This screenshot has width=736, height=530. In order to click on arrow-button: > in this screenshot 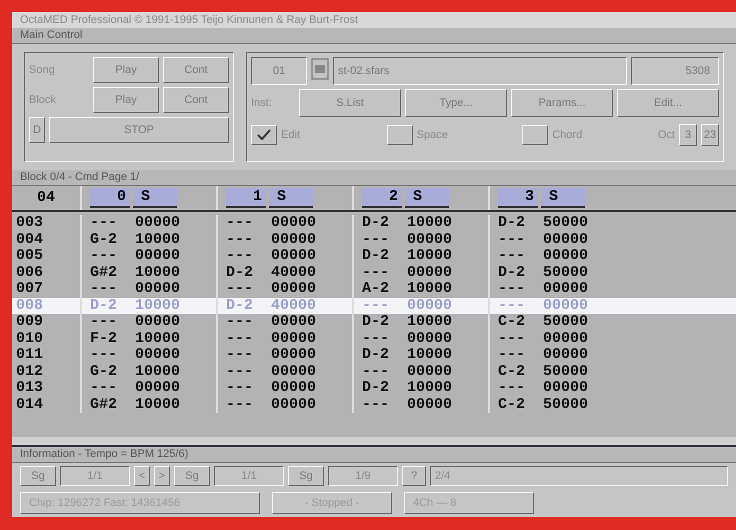, I will do `click(162, 476)`.